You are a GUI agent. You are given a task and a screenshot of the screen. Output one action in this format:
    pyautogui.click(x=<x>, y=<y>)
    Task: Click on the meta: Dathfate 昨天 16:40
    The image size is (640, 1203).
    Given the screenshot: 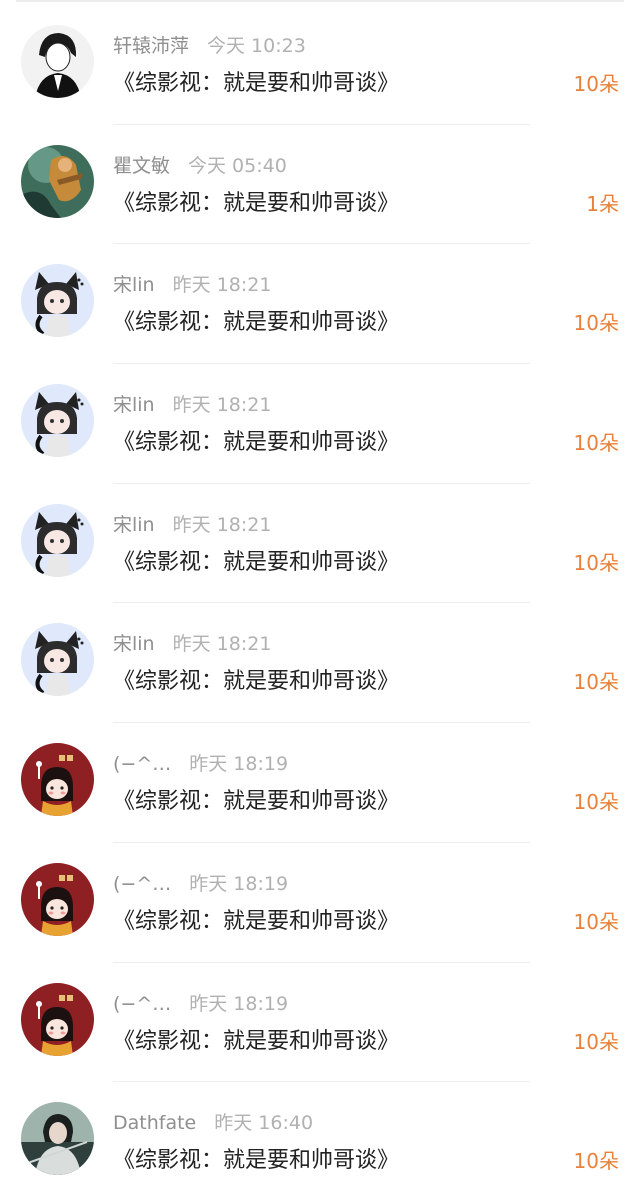 What is the action you would take?
    pyautogui.click(x=213, y=1122)
    